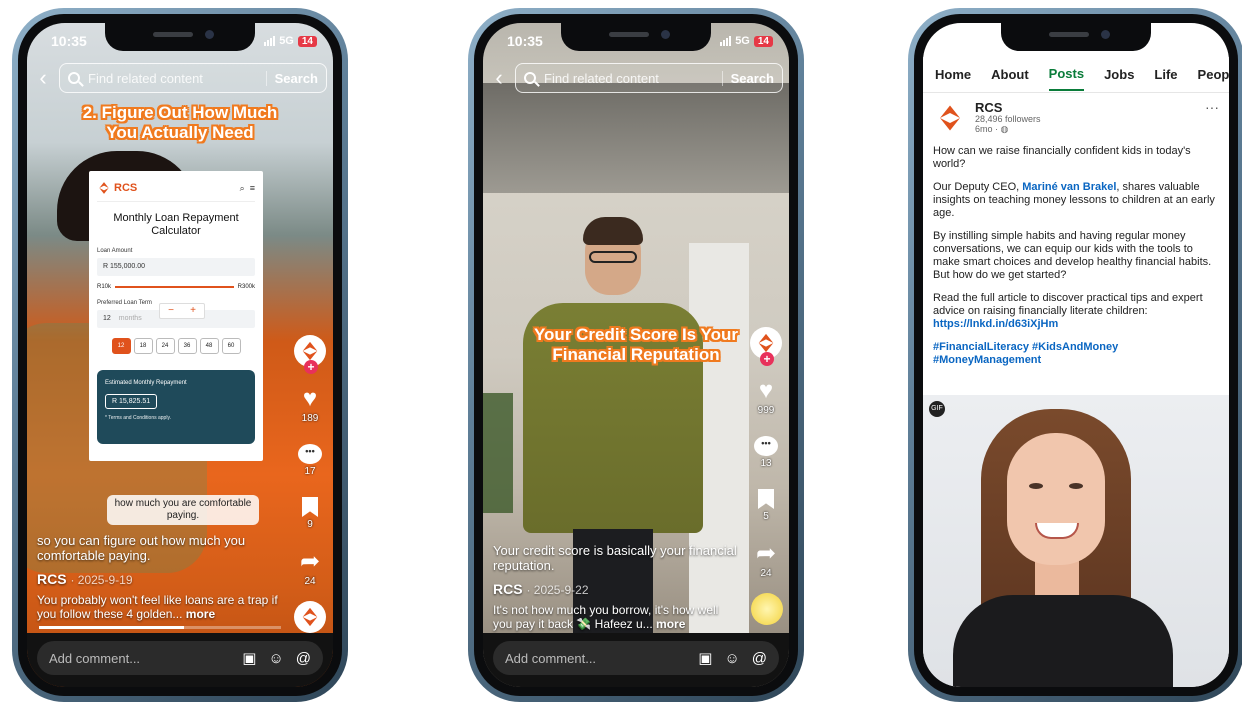 This screenshot has width=1242, height=707. Describe the element at coordinates (978, 187) in the screenshot. I see `post-paragraph-2-prefix: Our Deputy CEO,` at that location.